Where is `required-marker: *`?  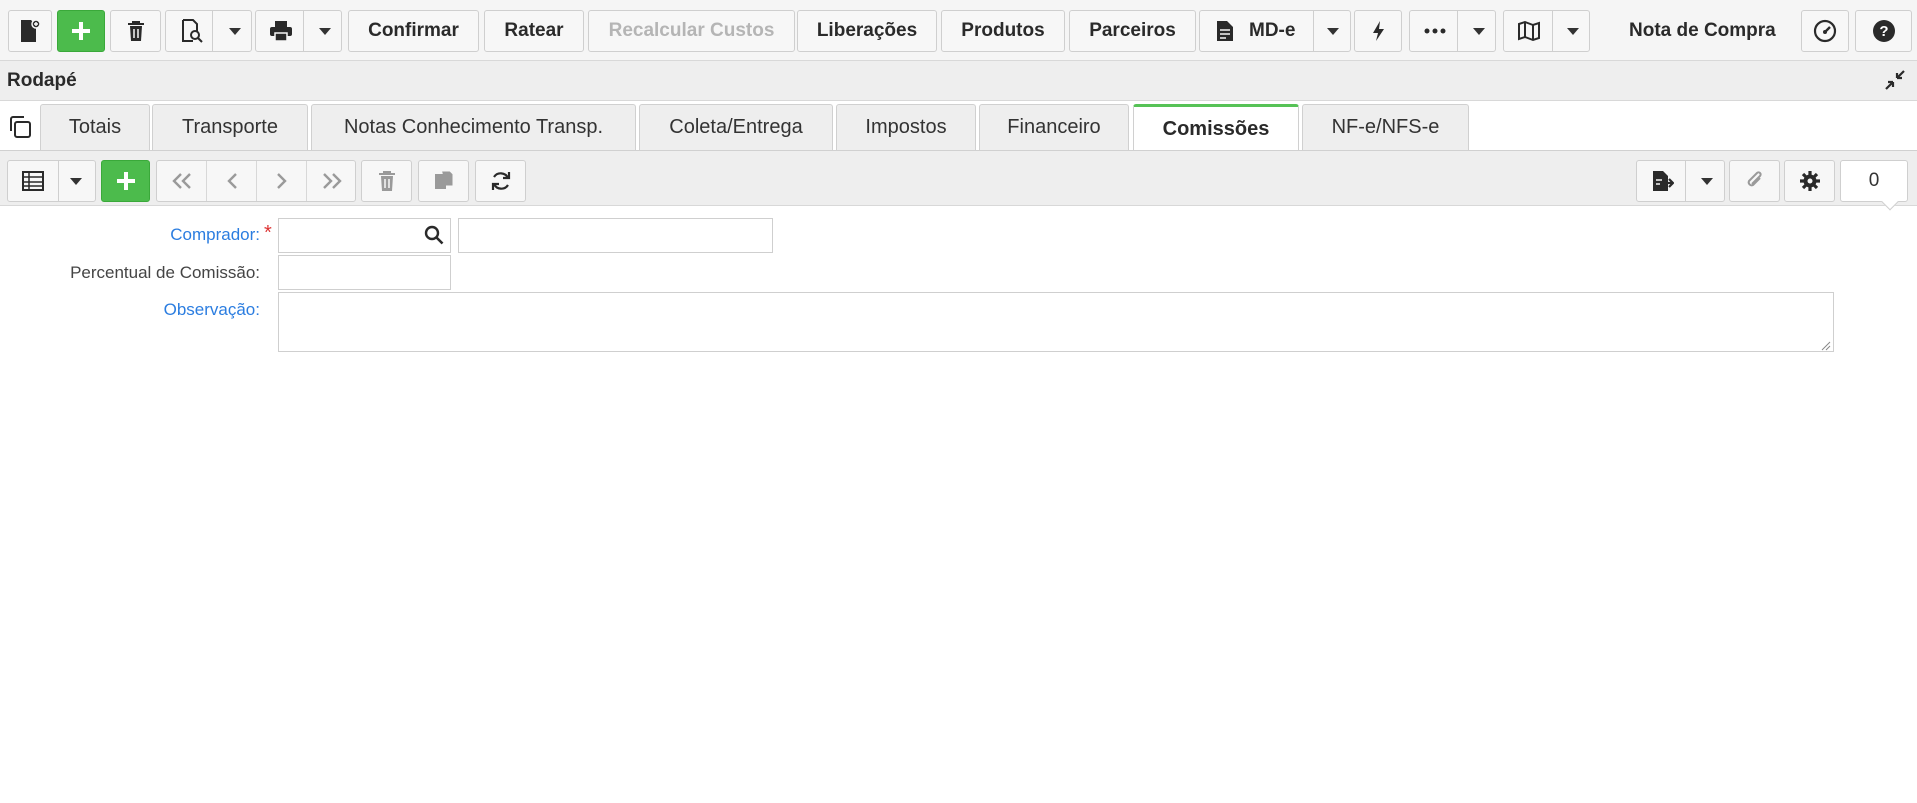
required-marker: * is located at coordinates (268, 233).